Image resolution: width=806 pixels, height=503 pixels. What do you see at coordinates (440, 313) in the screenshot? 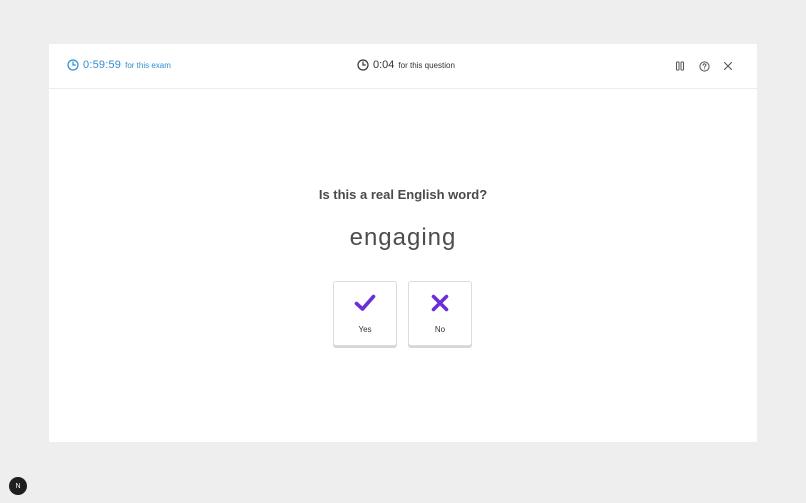
I see `no-button: No` at bounding box center [440, 313].